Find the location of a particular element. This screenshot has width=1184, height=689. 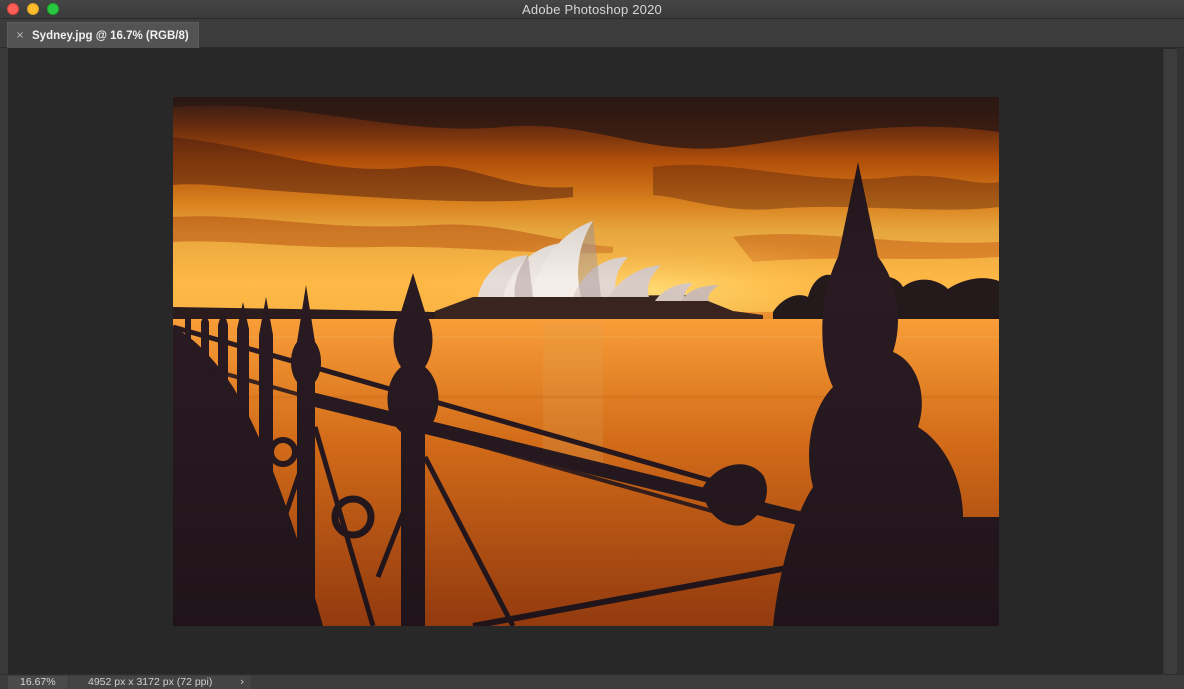

title-bar: Adobe Photoshop 2020 is located at coordinates (592, 9).